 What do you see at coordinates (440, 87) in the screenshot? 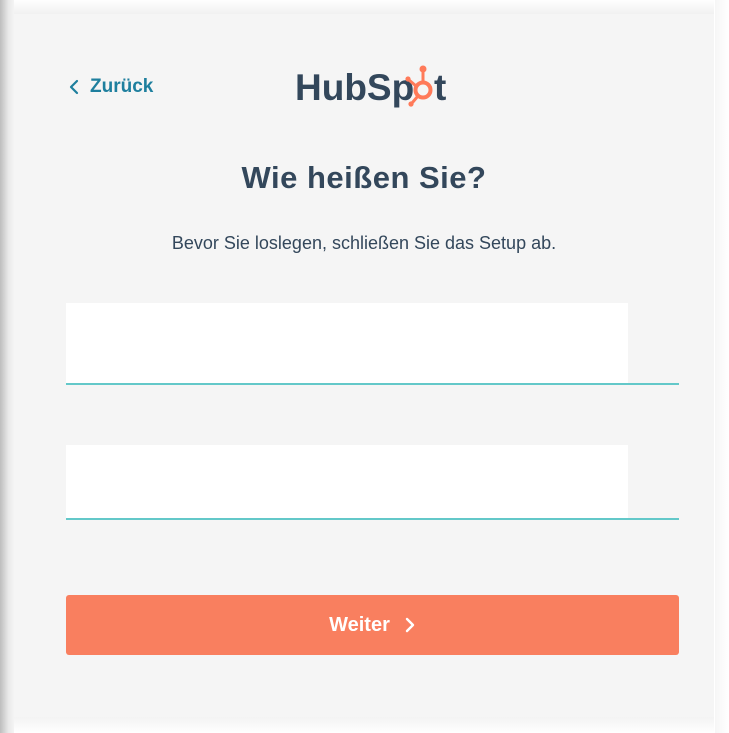
I see `logo-text-right: t` at bounding box center [440, 87].